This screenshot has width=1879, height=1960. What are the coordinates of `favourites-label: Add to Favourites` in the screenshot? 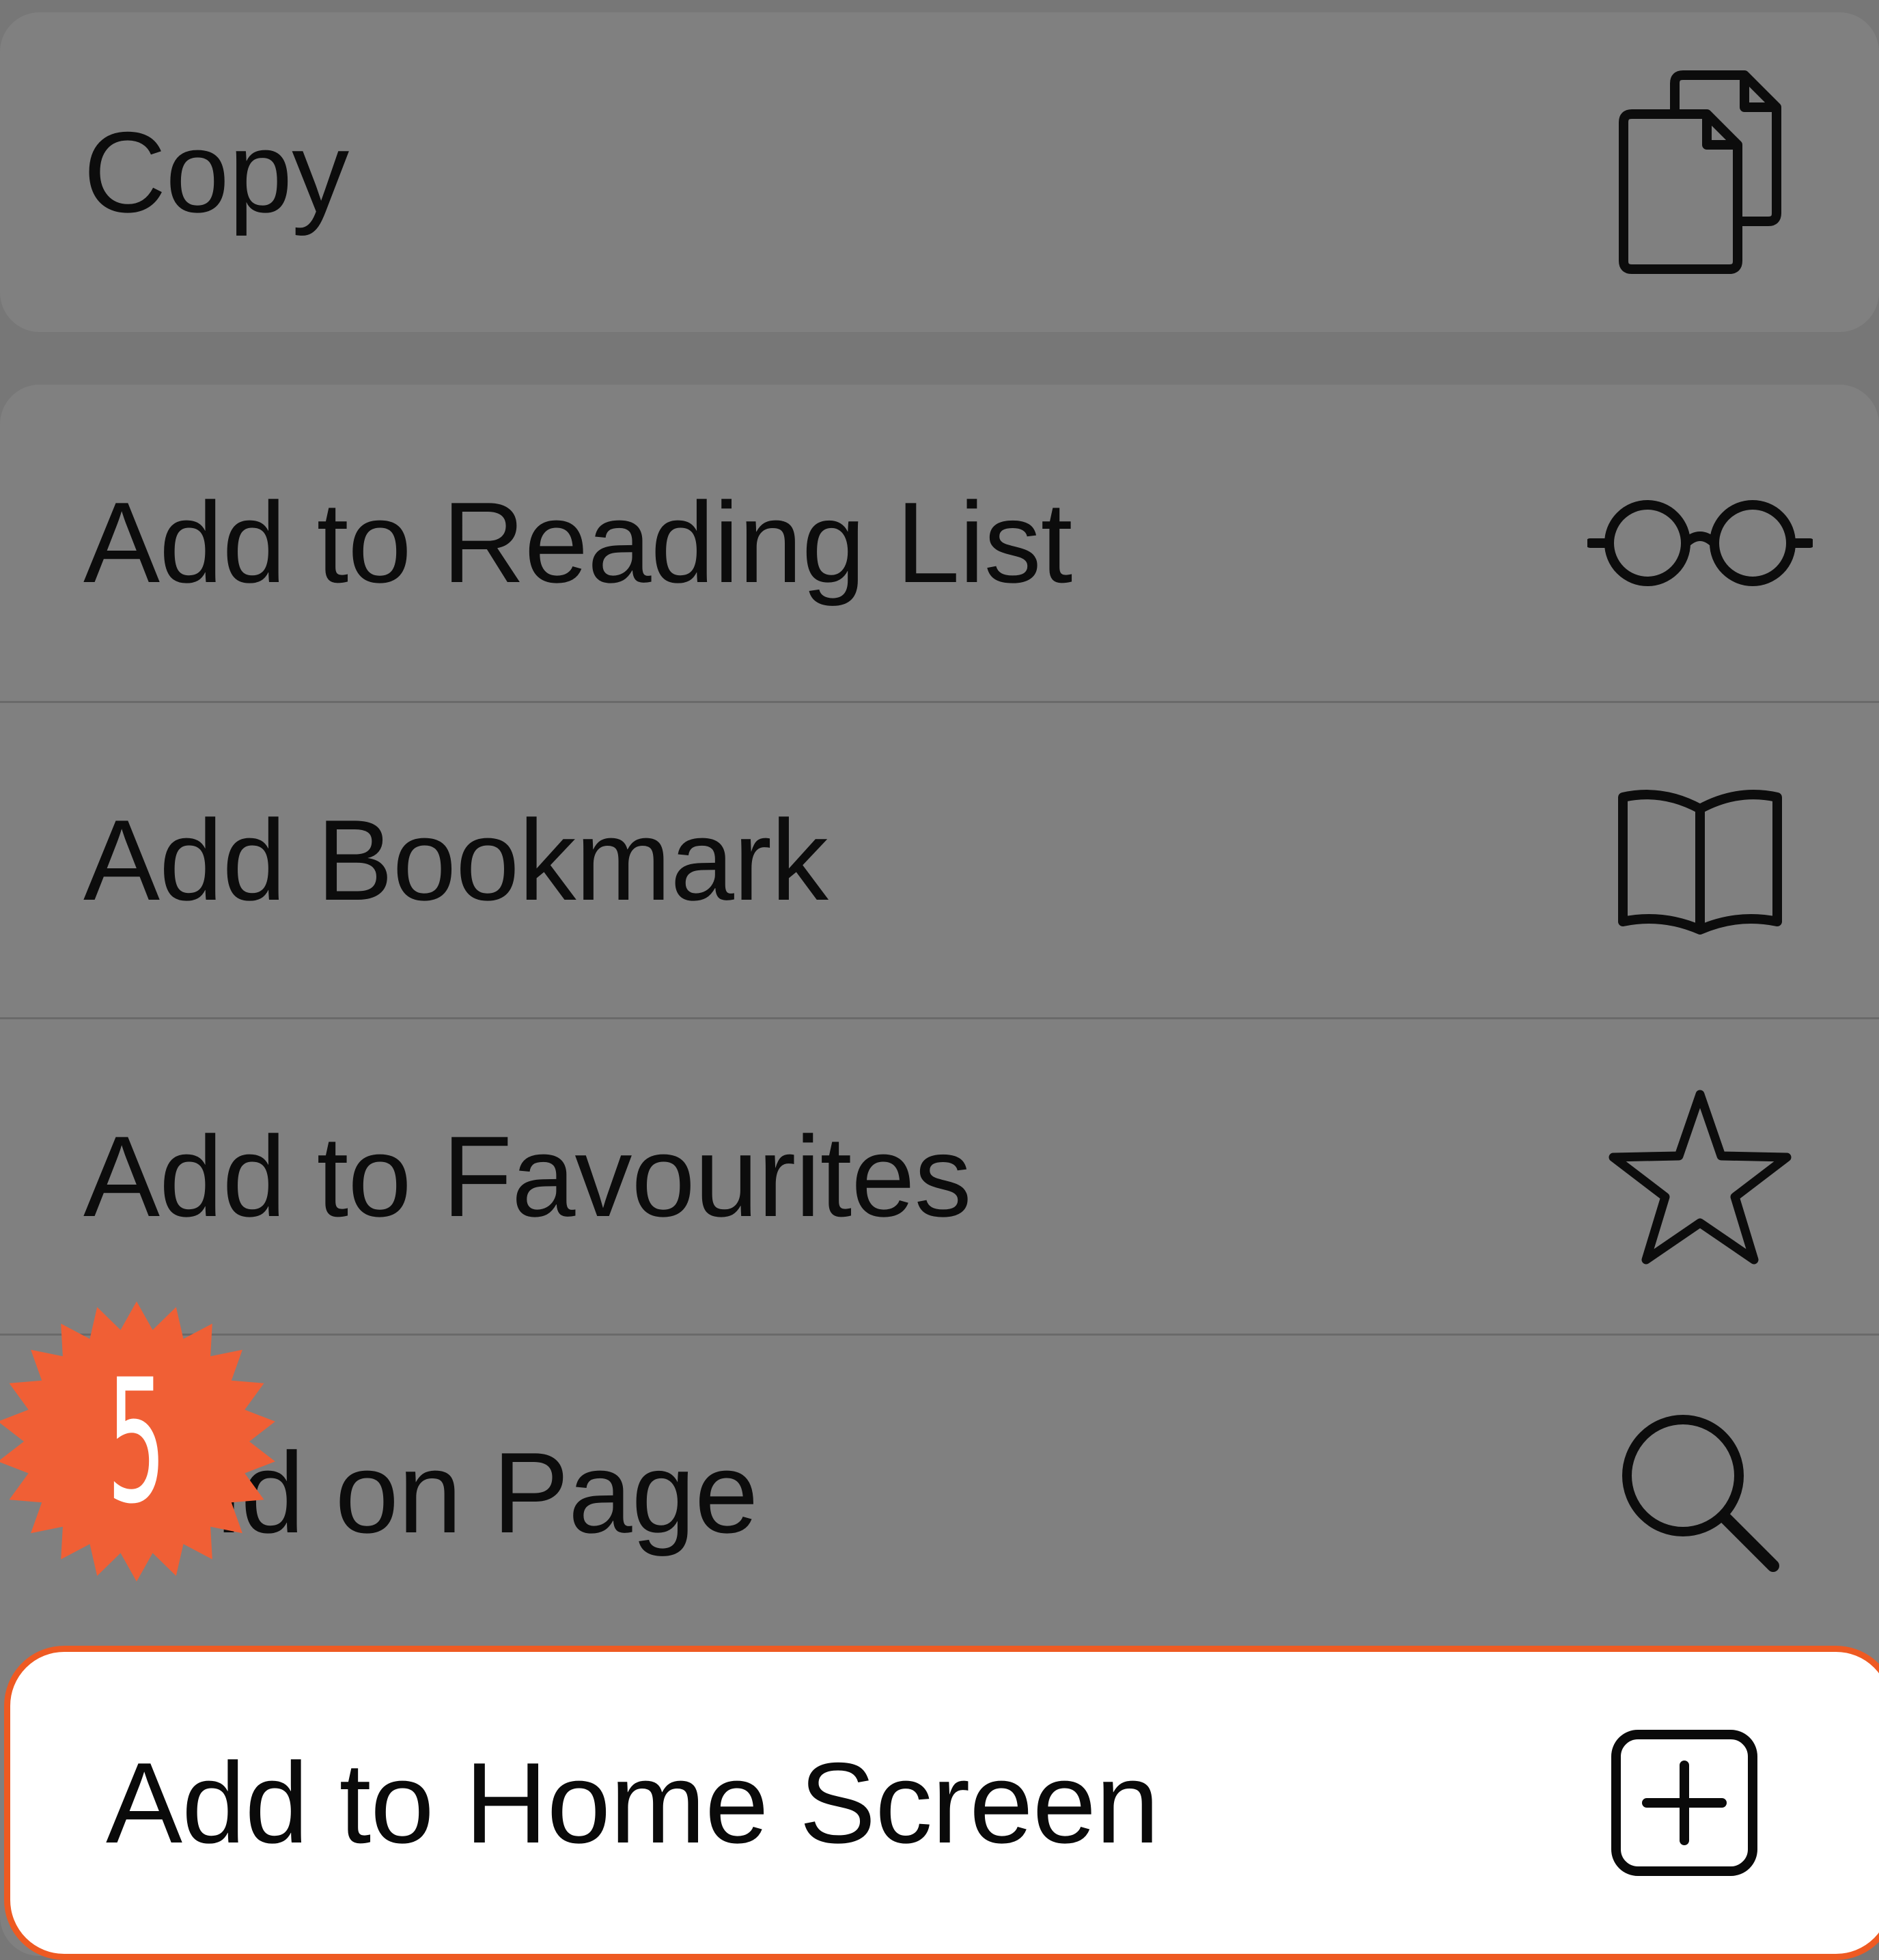 It's located at (527, 1176).